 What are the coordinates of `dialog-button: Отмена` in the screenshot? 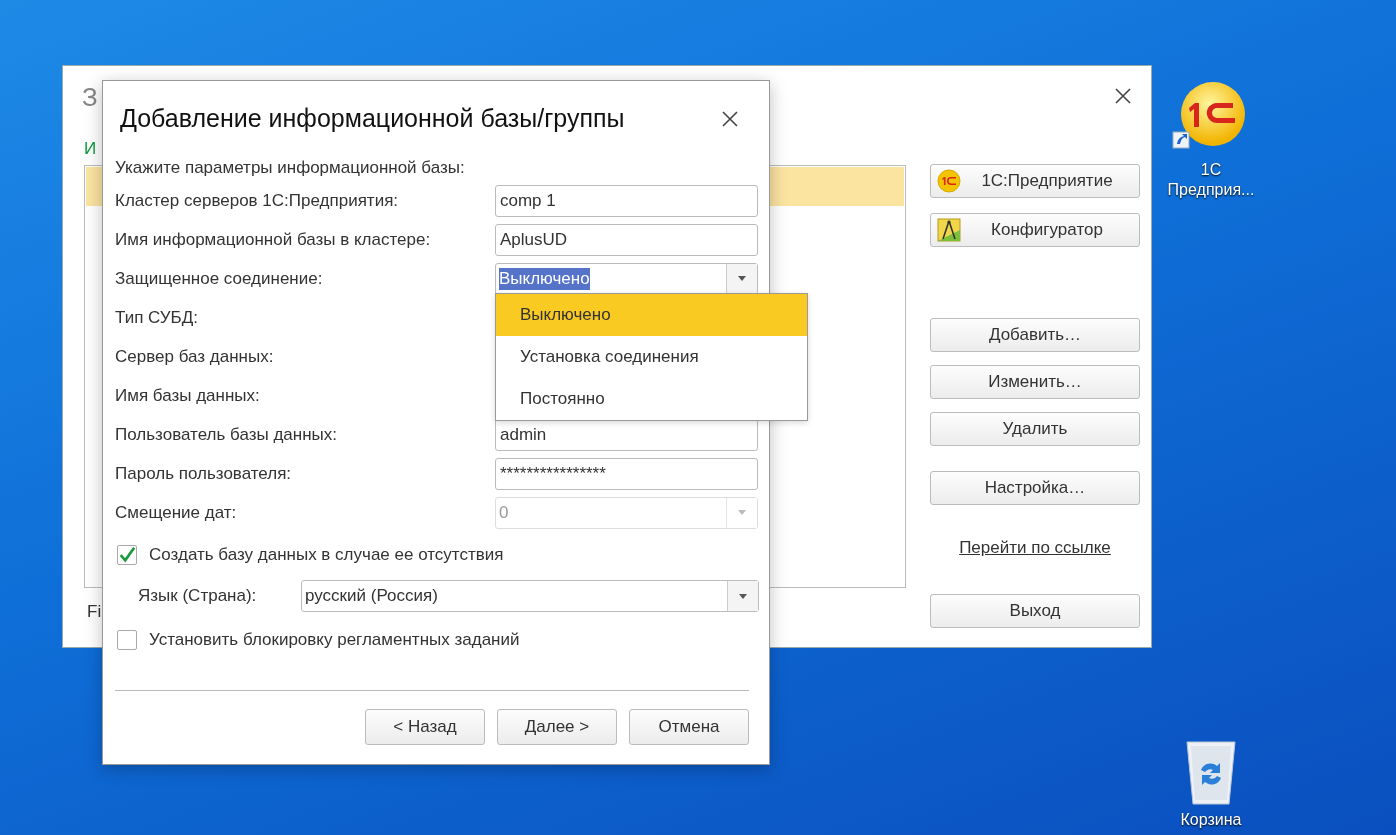 It's located at (689, 727).